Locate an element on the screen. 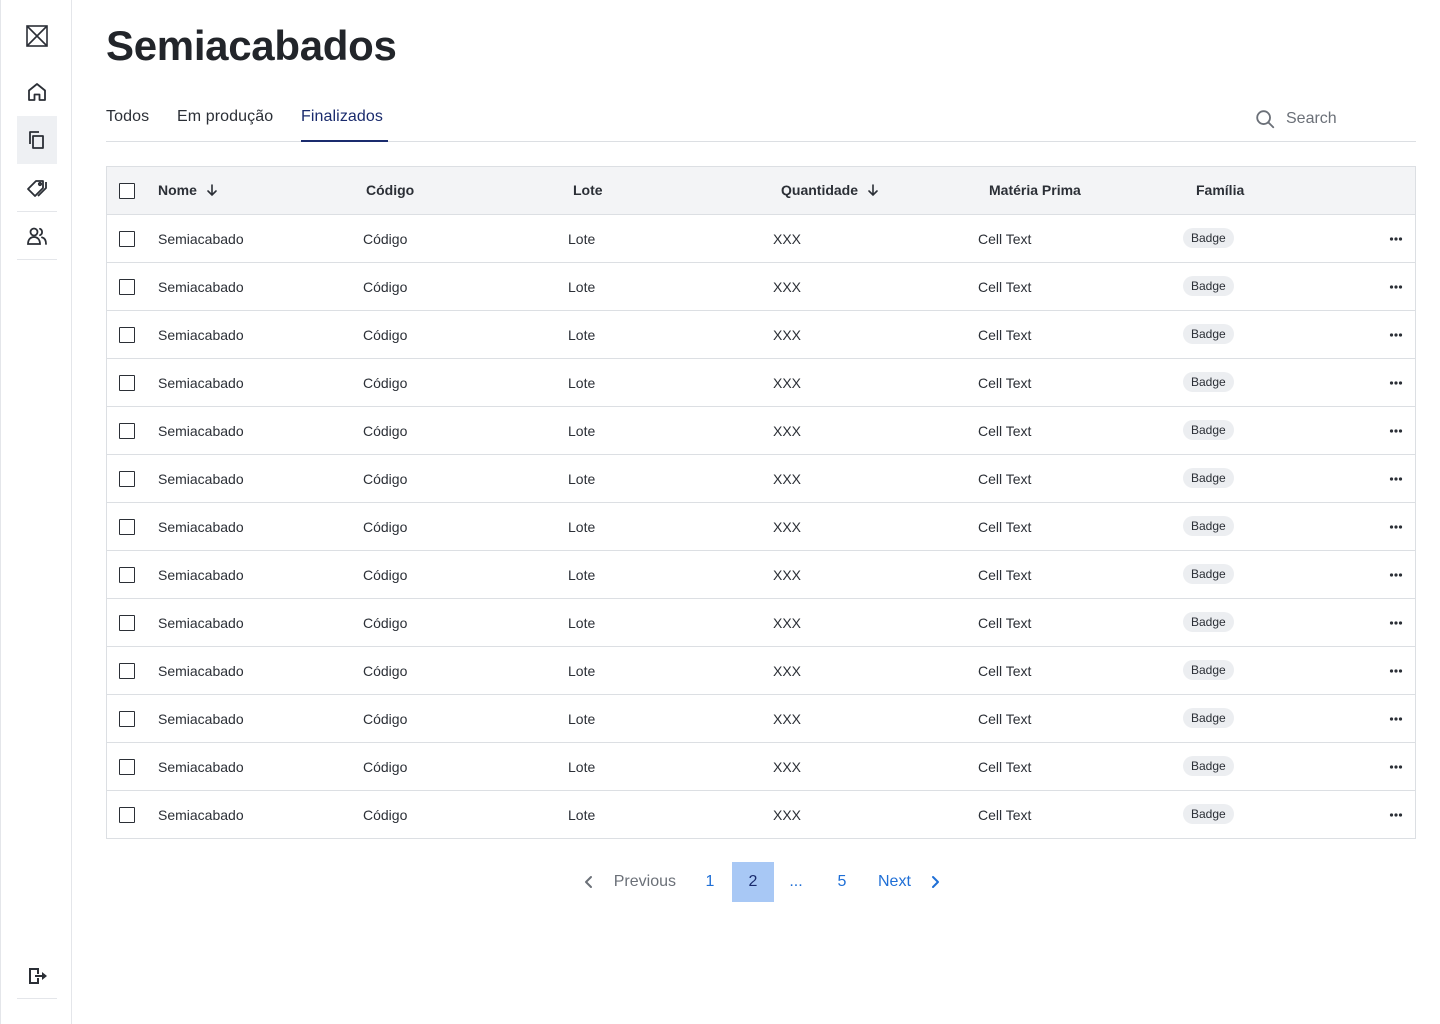 Image resolution: width=1440 pixels, height=1024 pixels. tab-finalizados: Finalizados is located at coordinates (342, 117).